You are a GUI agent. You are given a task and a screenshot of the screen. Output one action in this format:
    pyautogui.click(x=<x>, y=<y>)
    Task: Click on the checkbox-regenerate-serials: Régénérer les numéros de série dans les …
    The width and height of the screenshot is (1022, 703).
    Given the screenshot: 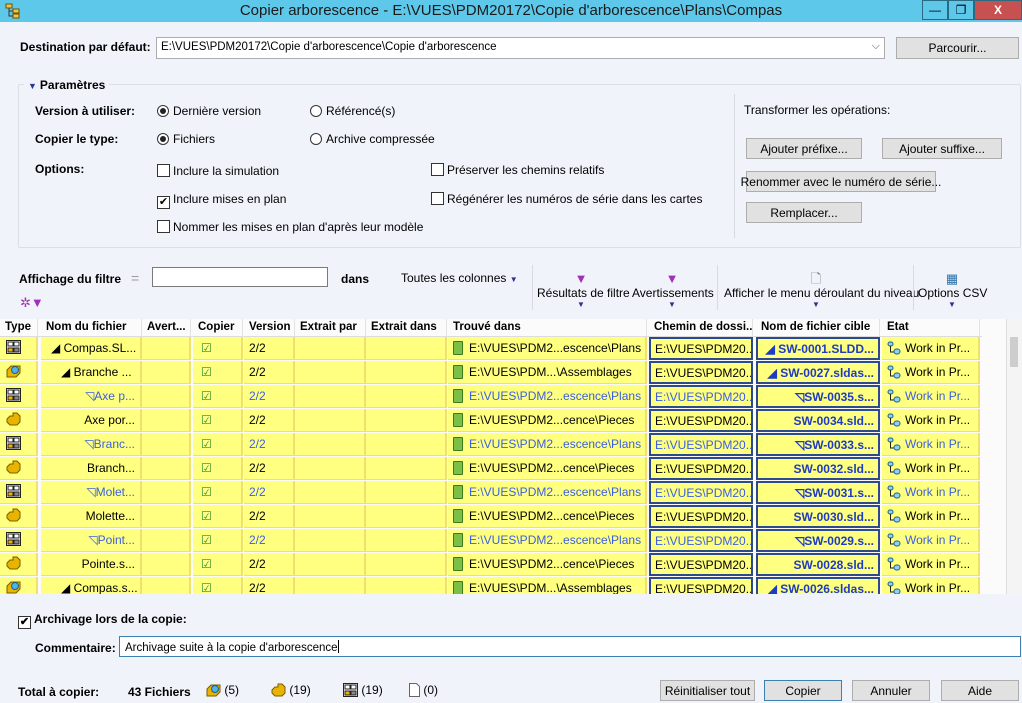 What is the action you would take?
    pyautogui.click(x=566, y=199)
    